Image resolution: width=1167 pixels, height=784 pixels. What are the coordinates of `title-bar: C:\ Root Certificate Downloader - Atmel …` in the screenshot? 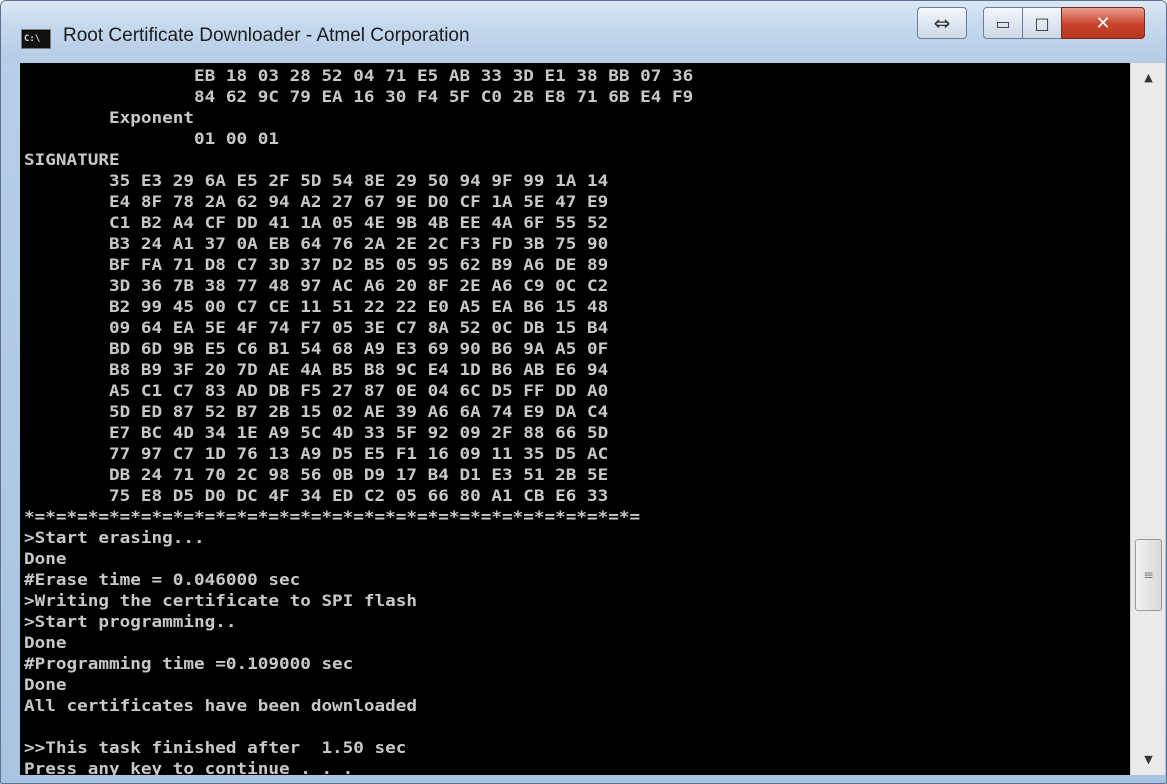 It's located at (583, 32).